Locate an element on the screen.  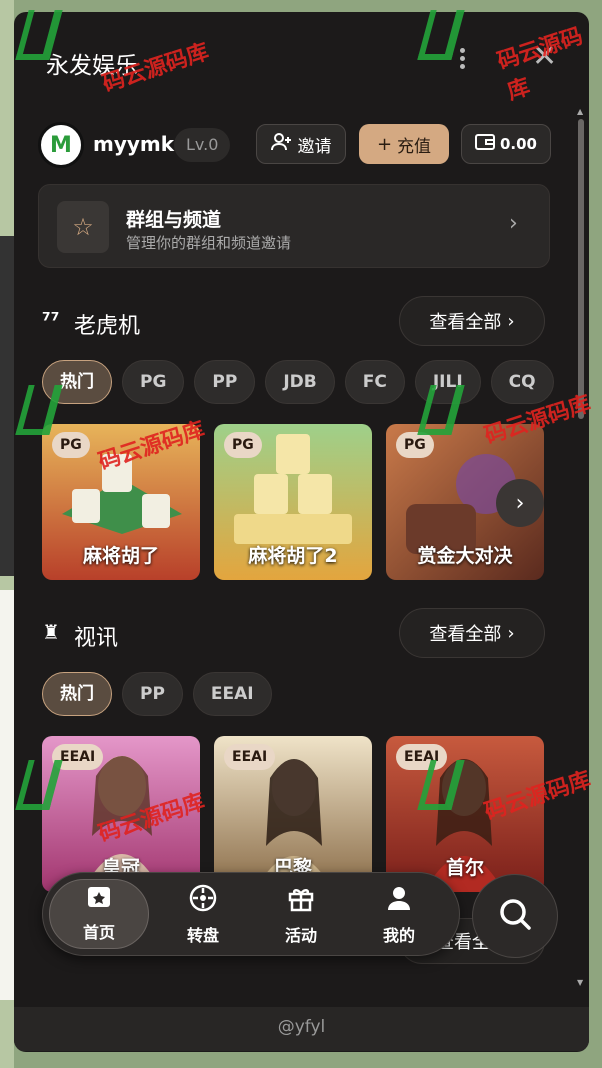
title-bar: 永发娱乐 ✕ is located at coordinates (301, 59).